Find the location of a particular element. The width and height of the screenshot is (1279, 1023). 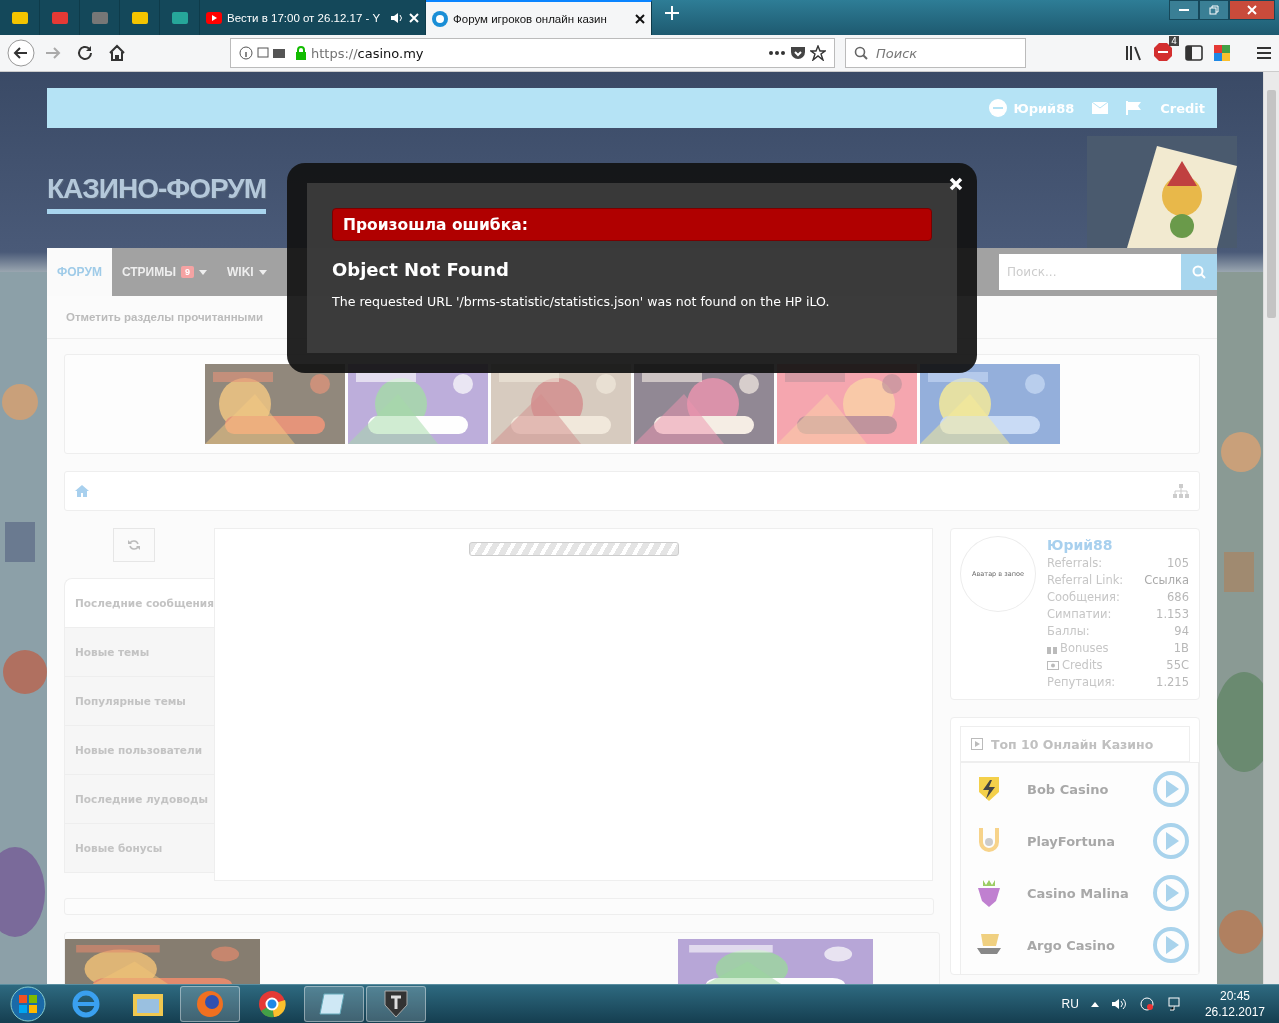

casino-name: Casino Malina is located at coordinates (1089, 893).